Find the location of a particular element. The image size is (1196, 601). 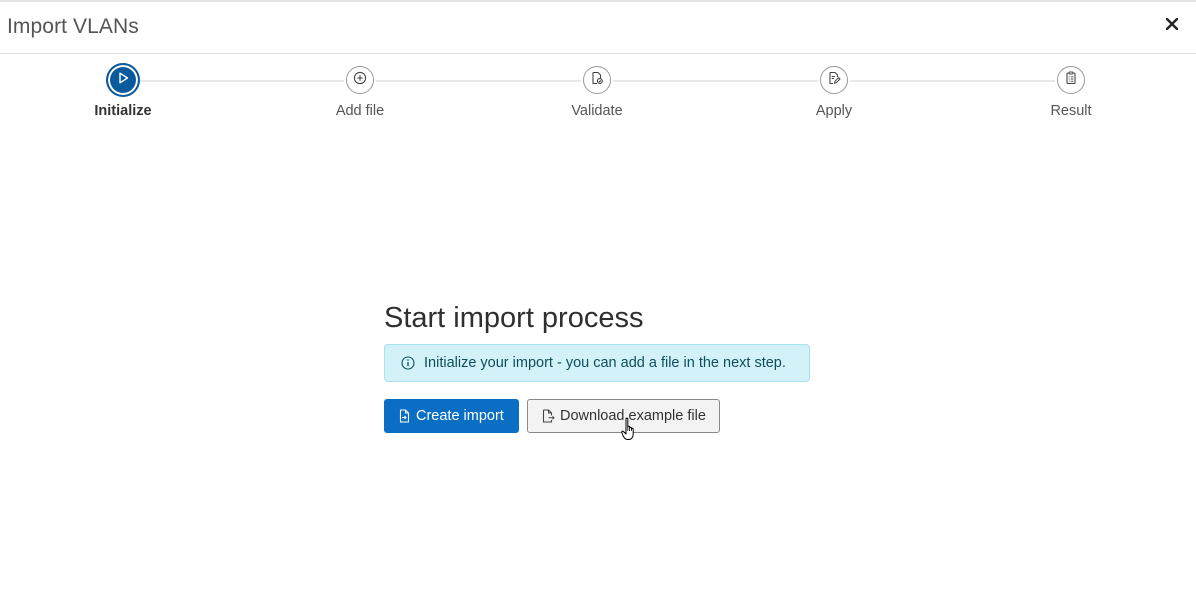

step-apply: Apply is located at coordinates (834, 86).